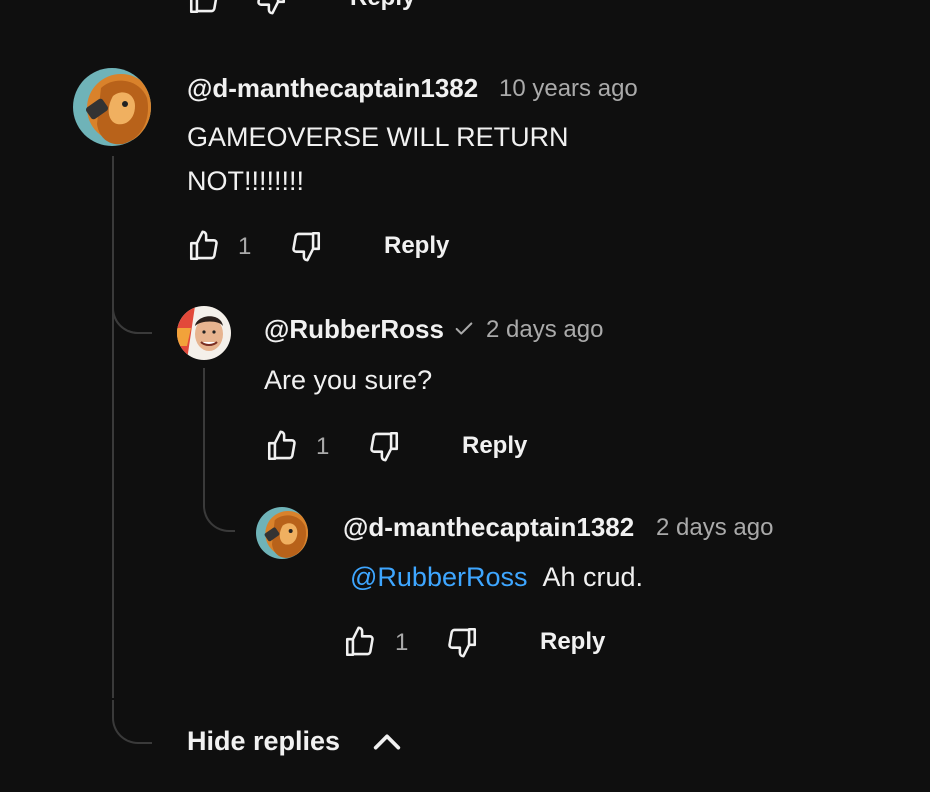  What do you see at coordinates (378, 159) in the screenshot?
I see `comment-text: GAMEOVERSE WILL RETURN NOT!!!!!!!!` at bounding box center [378, 159].